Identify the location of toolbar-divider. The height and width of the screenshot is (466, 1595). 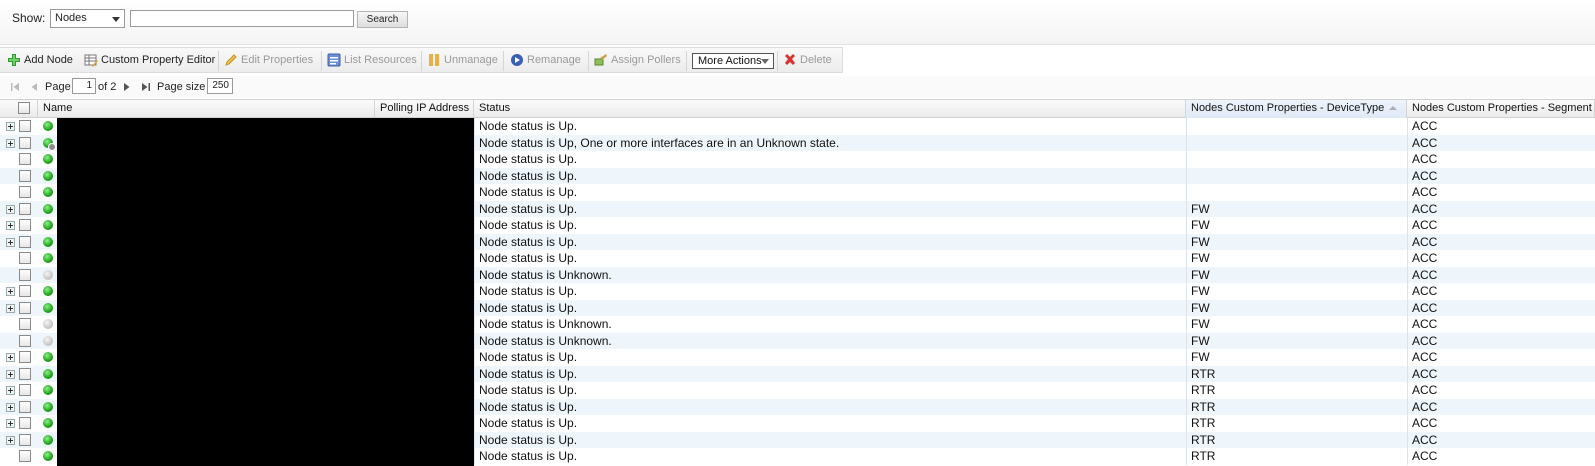
(218, 61).